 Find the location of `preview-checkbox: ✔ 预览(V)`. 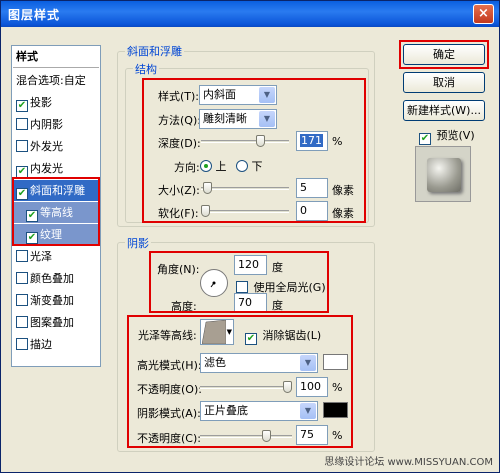

preview-checkbox: ✔ 预览(V) is located at coordinates (447, 136).